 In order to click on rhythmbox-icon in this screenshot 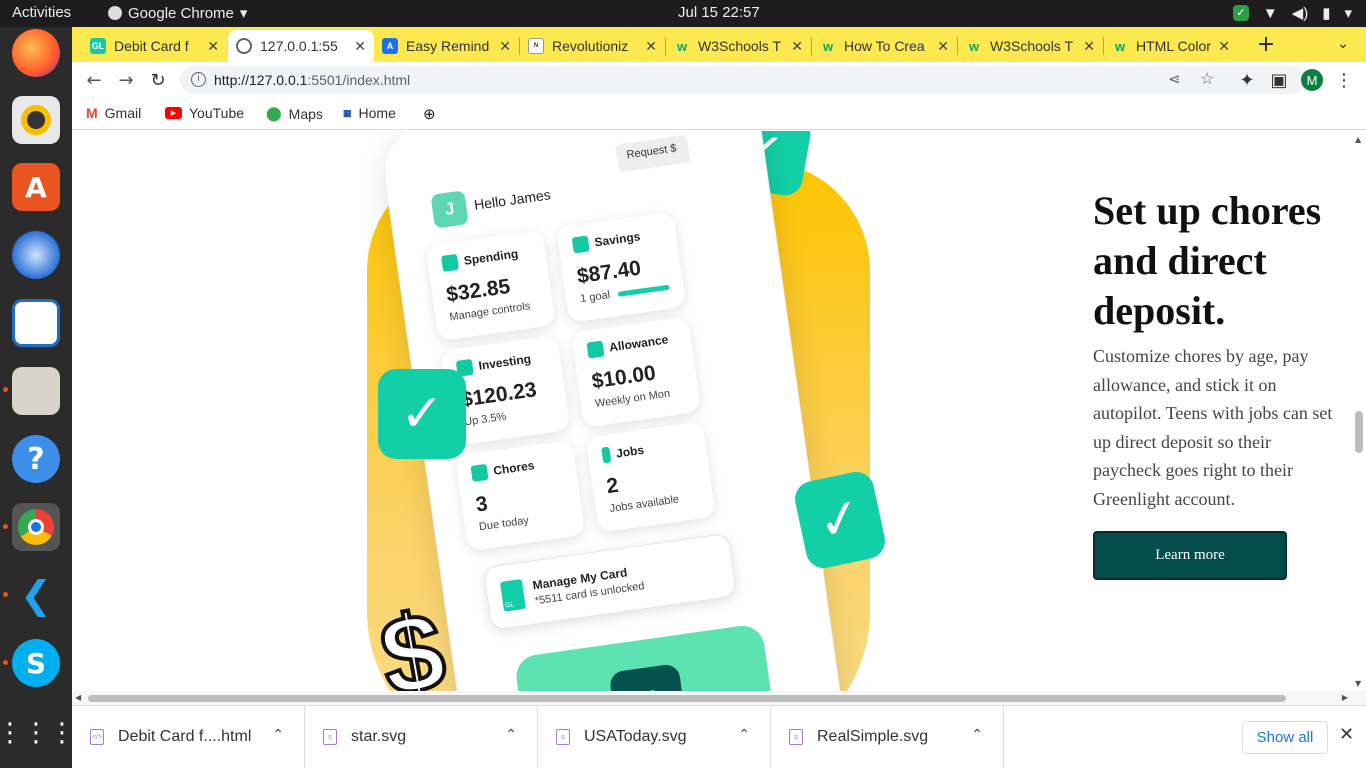, I will do `click(36, 120)`.